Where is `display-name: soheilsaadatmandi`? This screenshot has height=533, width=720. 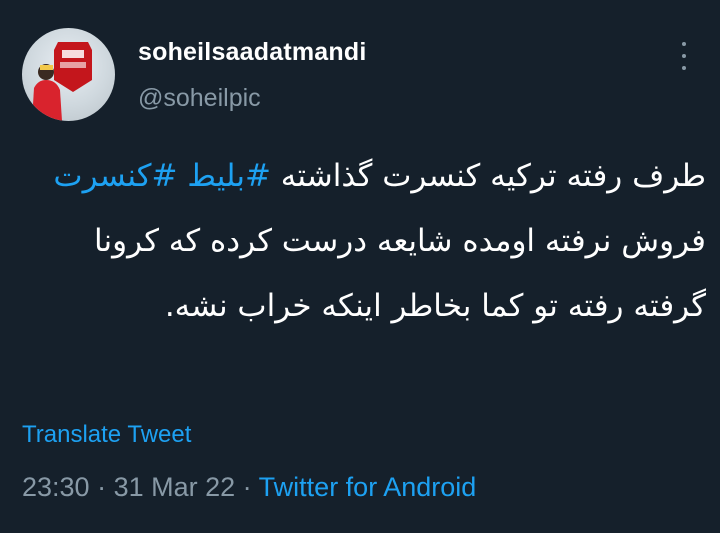
display-name: soheilsaadatmandi is located at coordinates (252, 52).